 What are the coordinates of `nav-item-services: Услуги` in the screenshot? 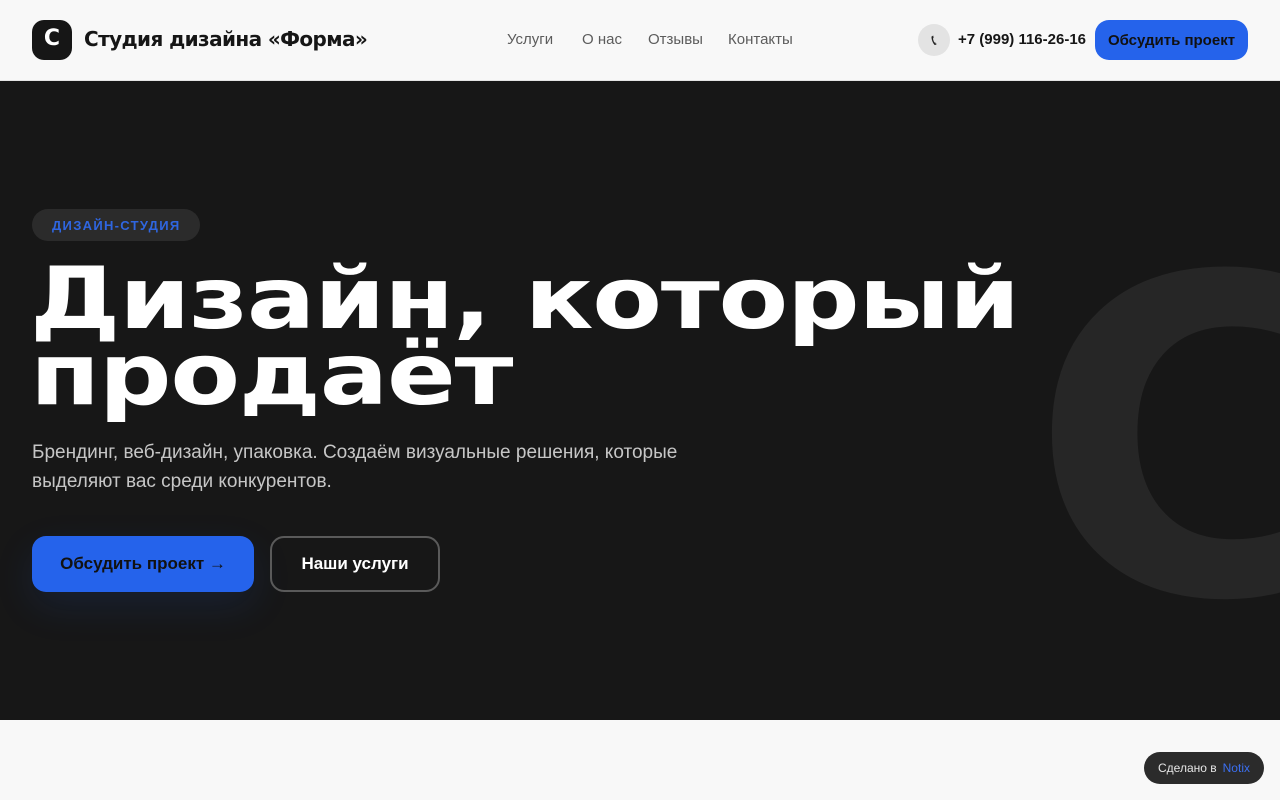 It's located at (530, 39).